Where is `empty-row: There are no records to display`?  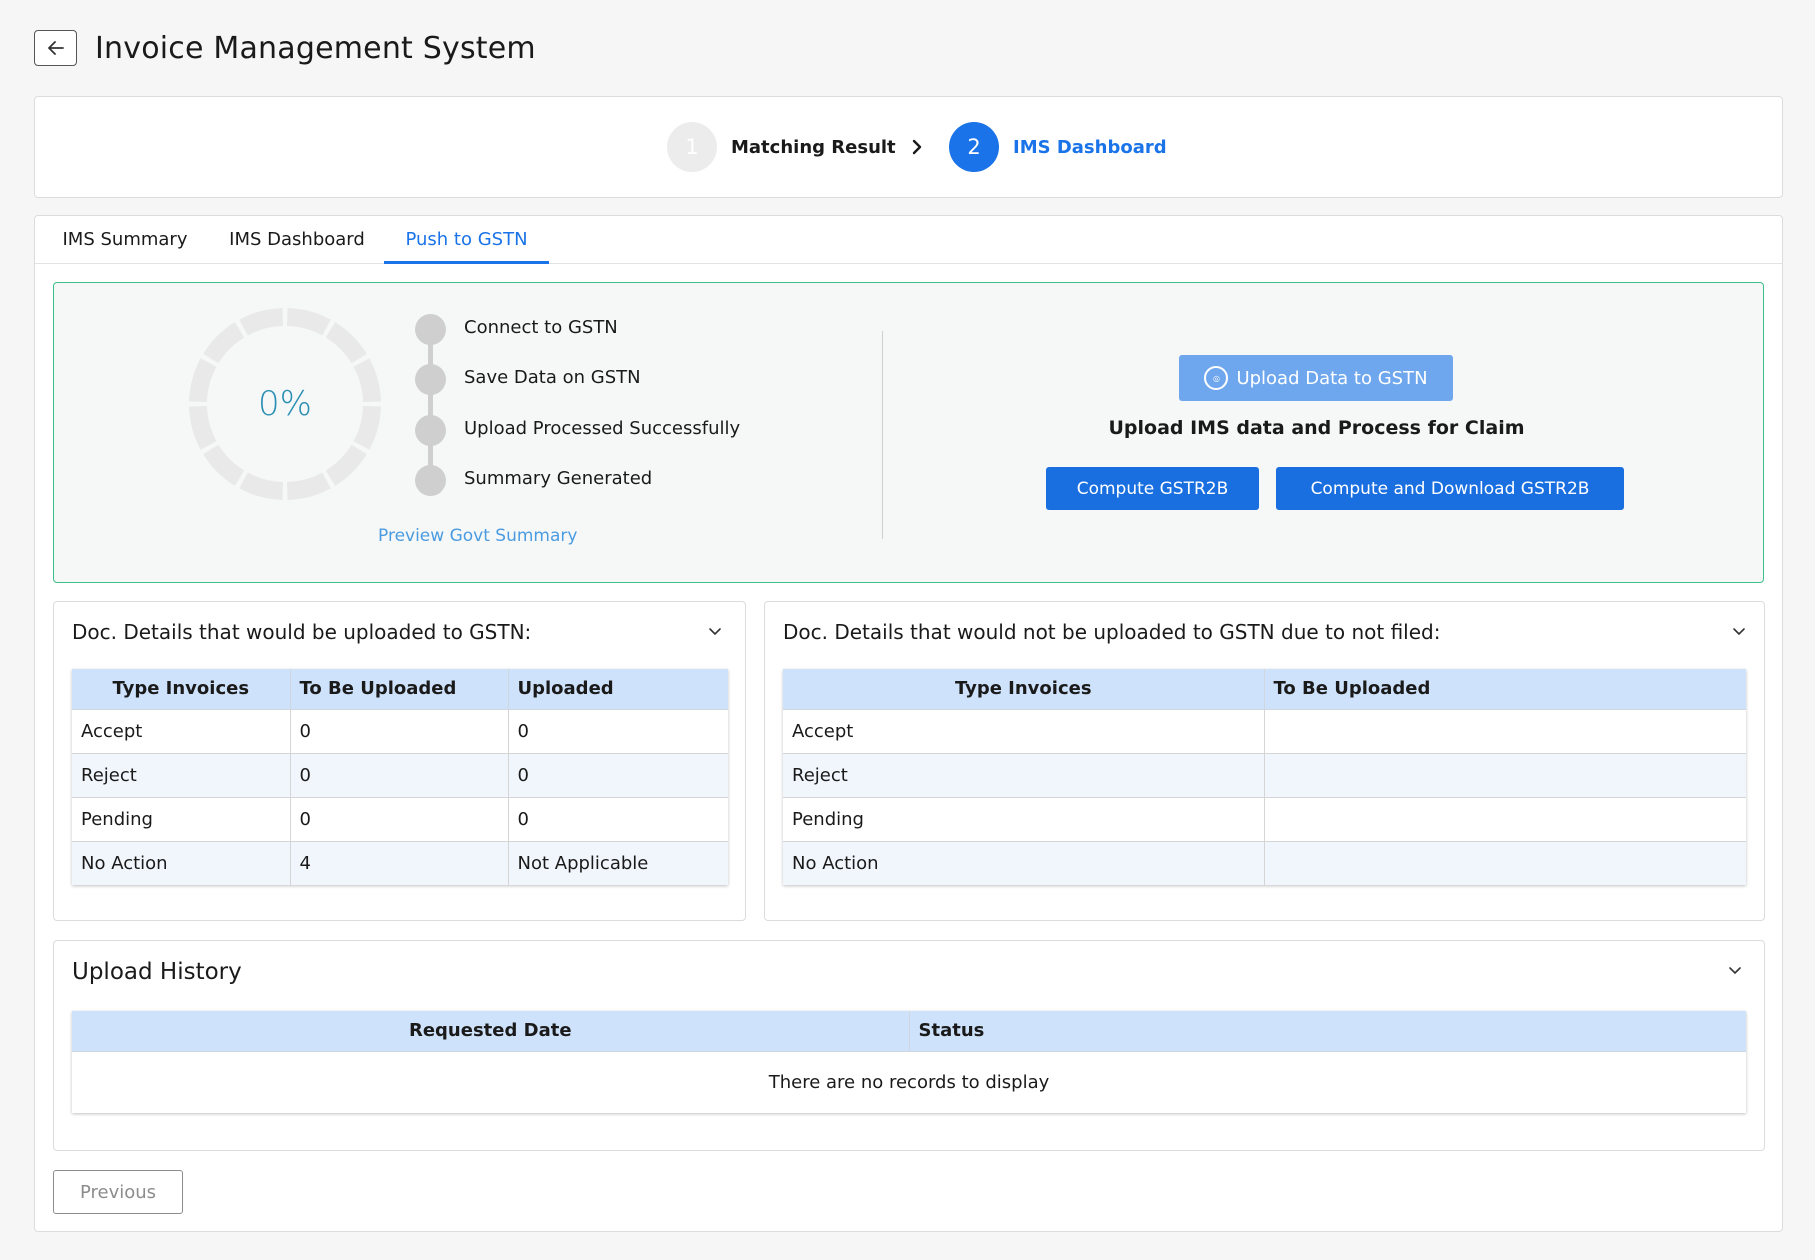
empty-row: There are no records to display is located at coordinates (909, 1082).